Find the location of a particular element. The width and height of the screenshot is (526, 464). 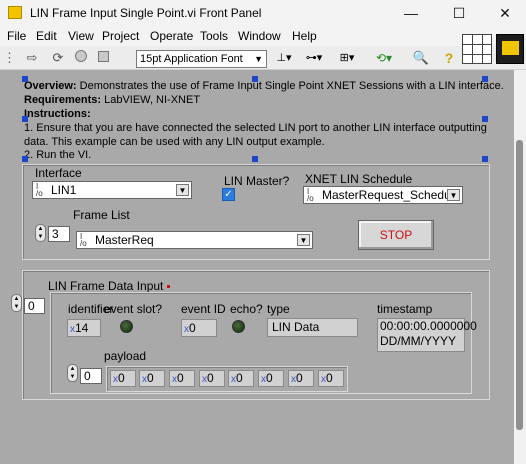

scrollbar-thumb is located at coordinates (519, 285).